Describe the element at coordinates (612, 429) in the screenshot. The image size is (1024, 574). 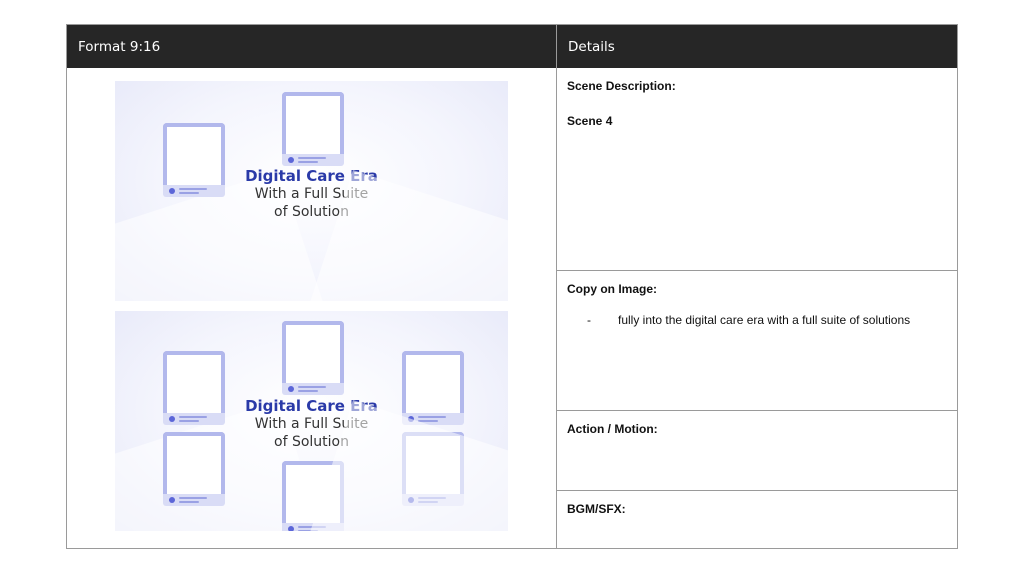
I see `action-motion-label: Action / Motion:` at that location.